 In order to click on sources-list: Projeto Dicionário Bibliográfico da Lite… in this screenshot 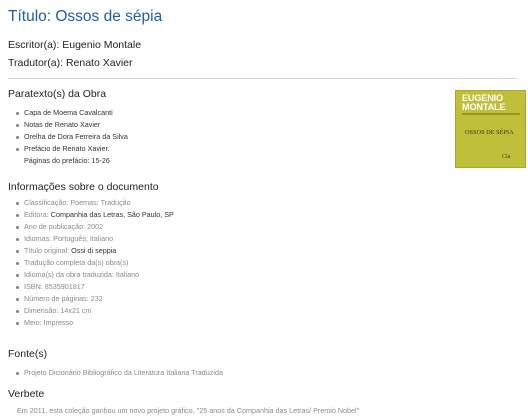, I will do `click(115, 373)`.